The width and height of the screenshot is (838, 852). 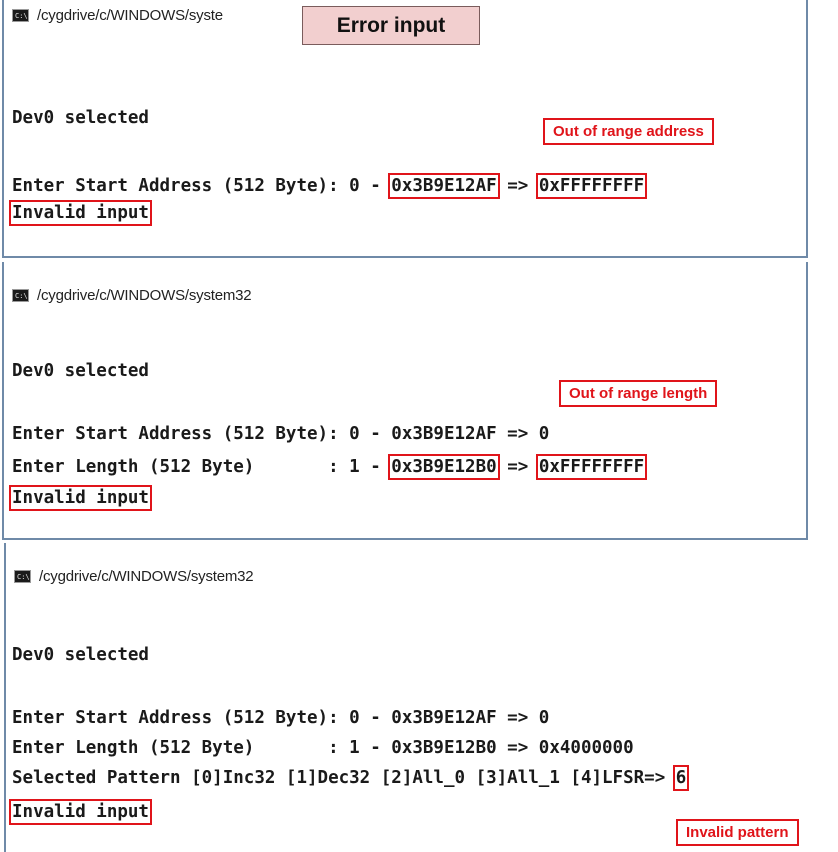 What do you see at coordinates (628, 131) in the screenshot?
I see `out-of-range-address-callout: Out of range address` at bounding box center [628, 131].